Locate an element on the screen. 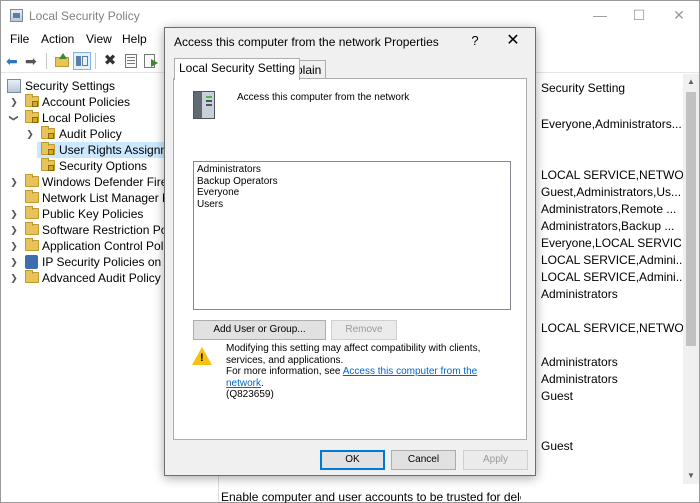 This screenshot has width=700, height=503. window-title: Local Security Policy is located at coordinates (84, 16).